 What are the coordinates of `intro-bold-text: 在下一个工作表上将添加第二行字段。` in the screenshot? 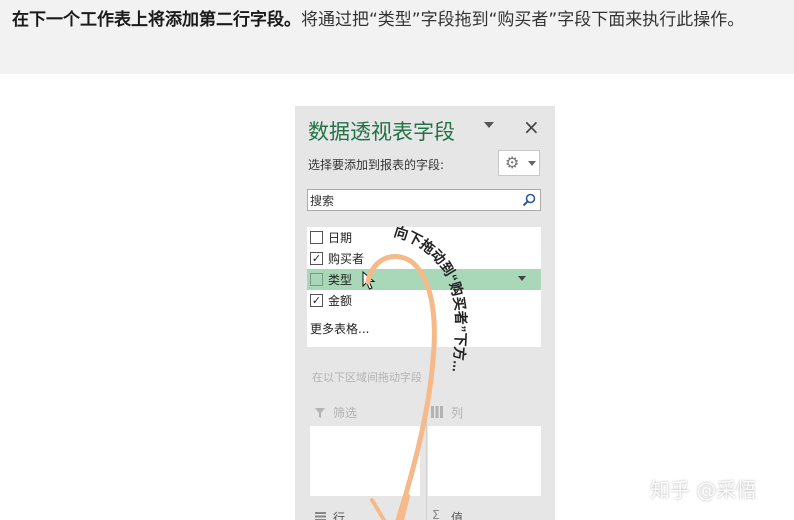 It's located at (156, 20).